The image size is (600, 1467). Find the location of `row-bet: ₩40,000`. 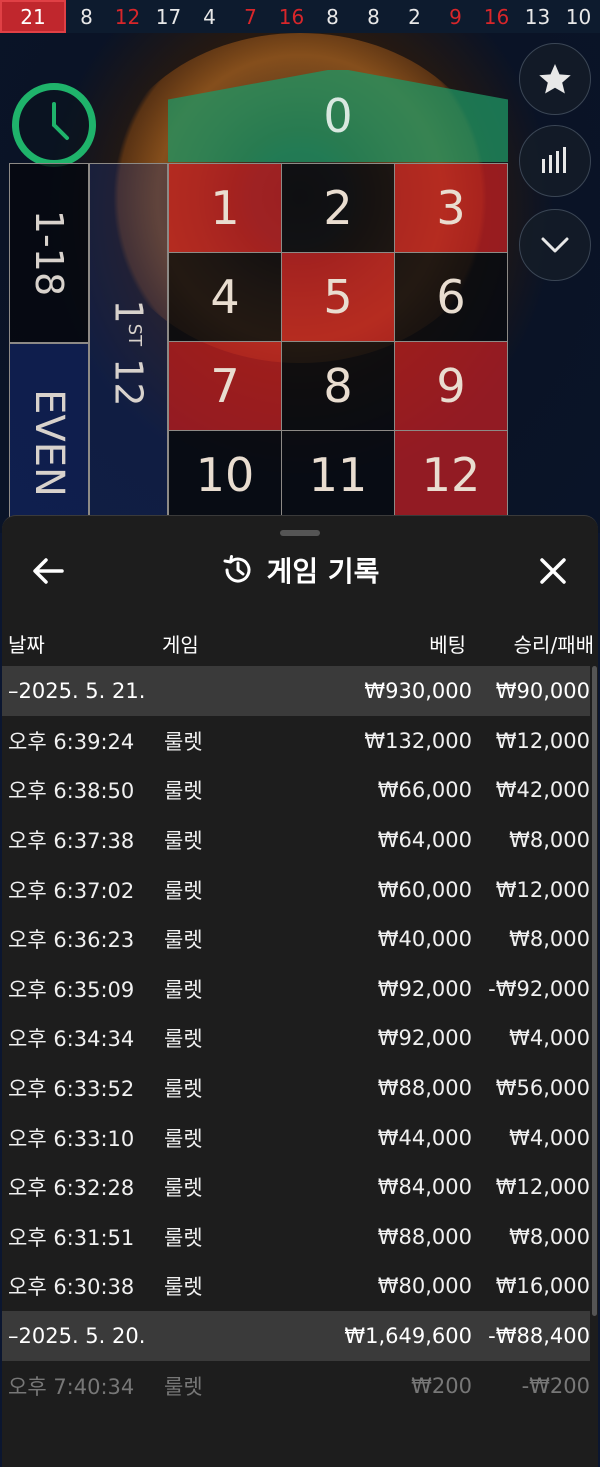

row-bet: ₩40,000 is located at coordinates (424, 939).